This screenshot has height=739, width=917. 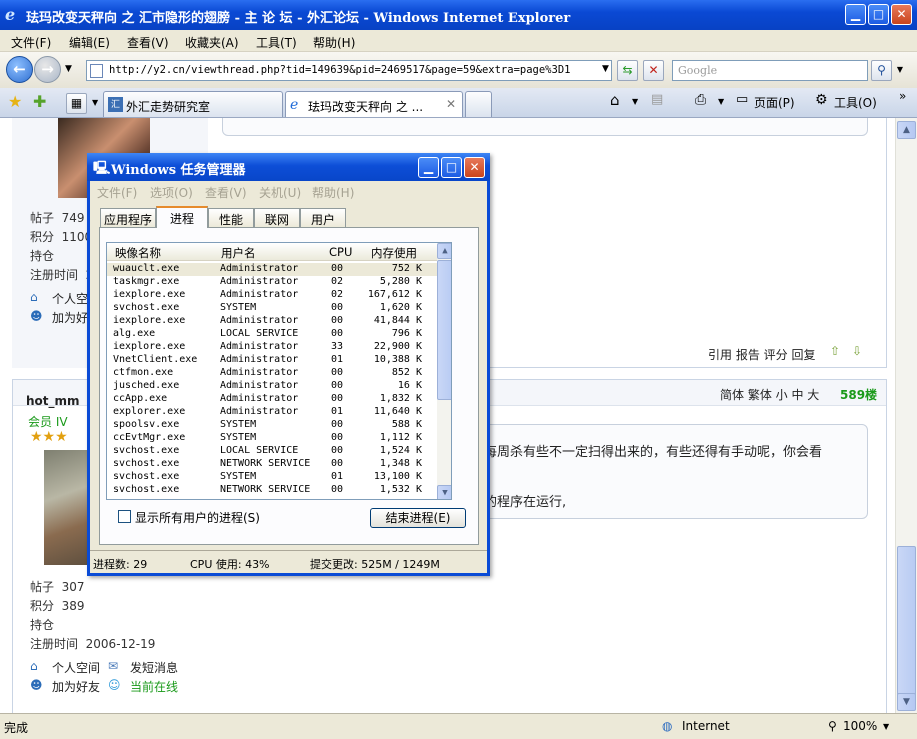 I want to click on zoom-dropdown-icon: ▼, so click(x=886, y=726).